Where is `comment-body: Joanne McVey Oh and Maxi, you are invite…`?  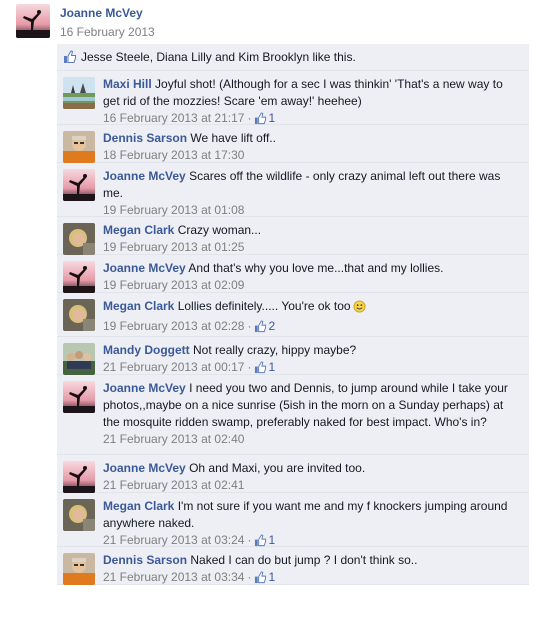 comment-body: Joanne McVey Oh and Maxi, you are invite… is located at coordinates (311, 477).